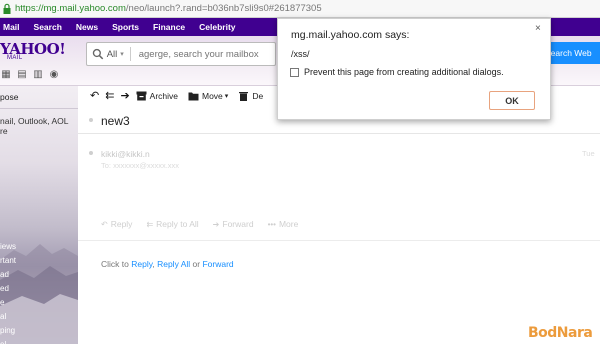  What do you see at coordinates (39, 108) in the screenshot?
I see `sidebar-divider` at bounding box center [39, 108].